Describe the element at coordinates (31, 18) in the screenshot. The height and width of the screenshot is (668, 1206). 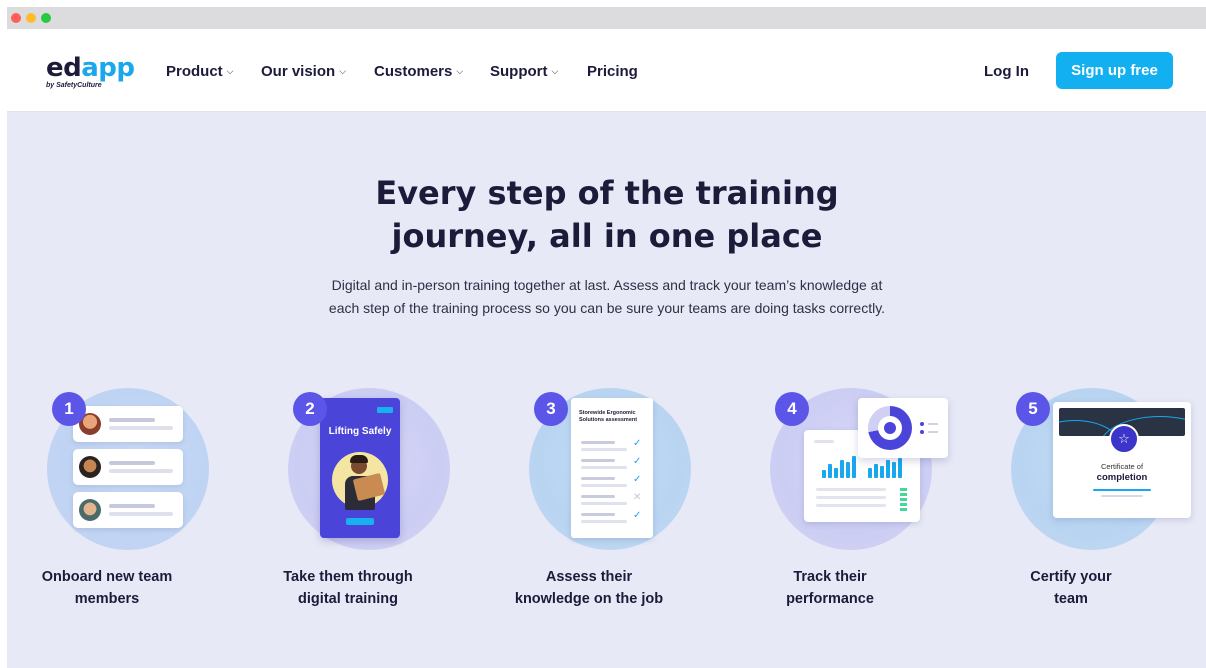
I see `minimize-window-button` at that location.